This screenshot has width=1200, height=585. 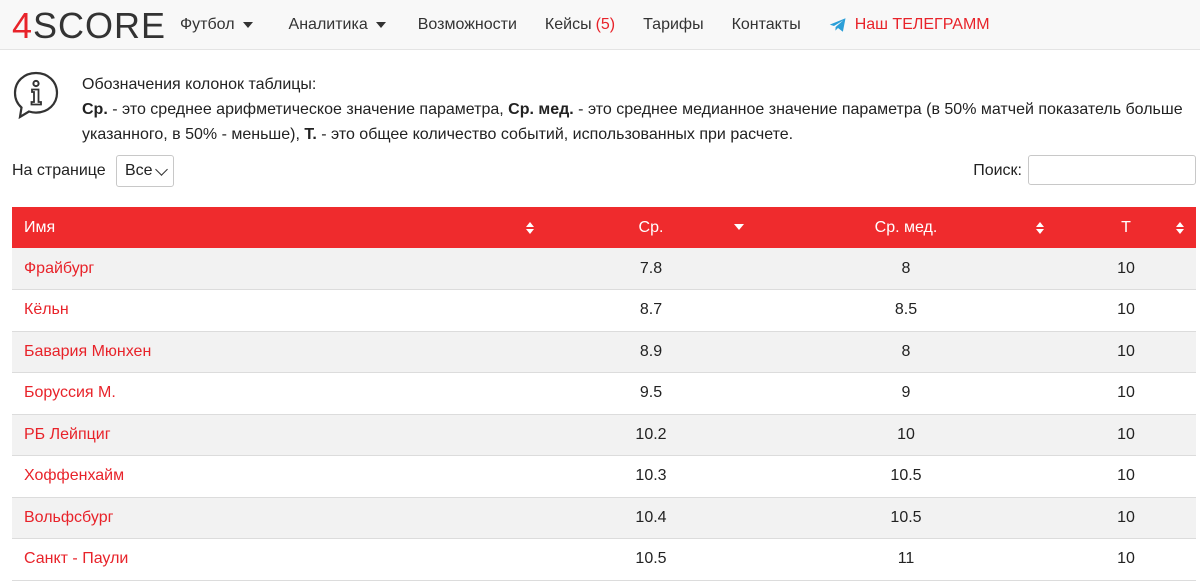 I want to click on chevron-down-icon, so click(x=161, y=169).